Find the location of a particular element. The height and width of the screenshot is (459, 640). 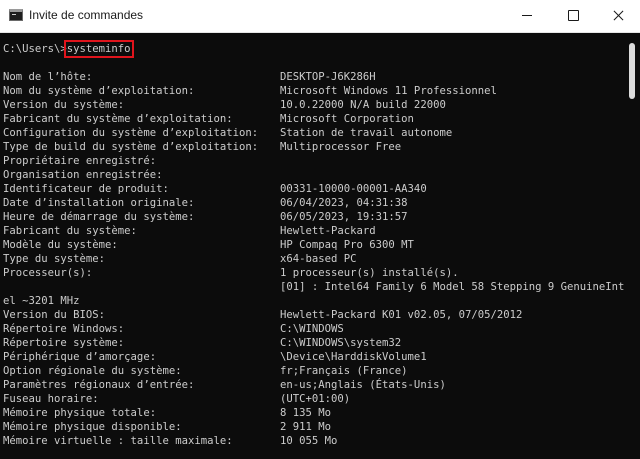

output-value: HP Compaq Pro 6300 MT is located at coordinates (347, 245).